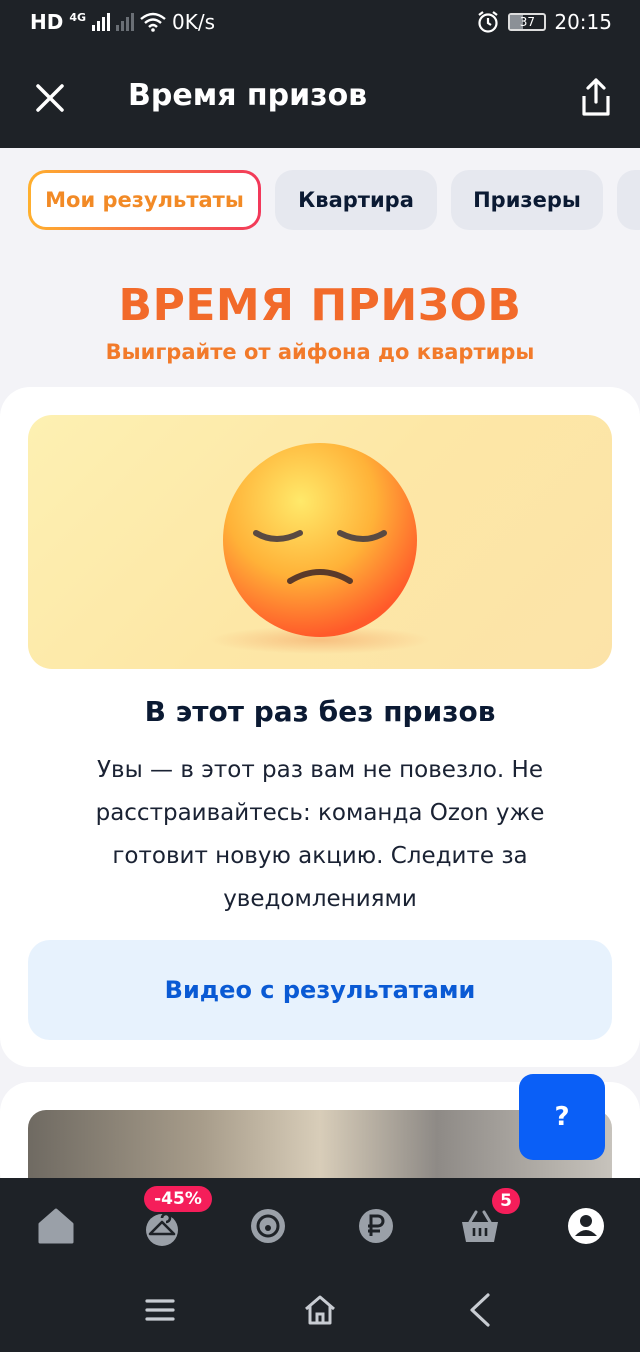 The height and width of the screenshot is (1352, 640). What do you see at coordinates (248, 95) in the screenshot?
I see `page-title: Время призов` at bounding box center [248, 95].